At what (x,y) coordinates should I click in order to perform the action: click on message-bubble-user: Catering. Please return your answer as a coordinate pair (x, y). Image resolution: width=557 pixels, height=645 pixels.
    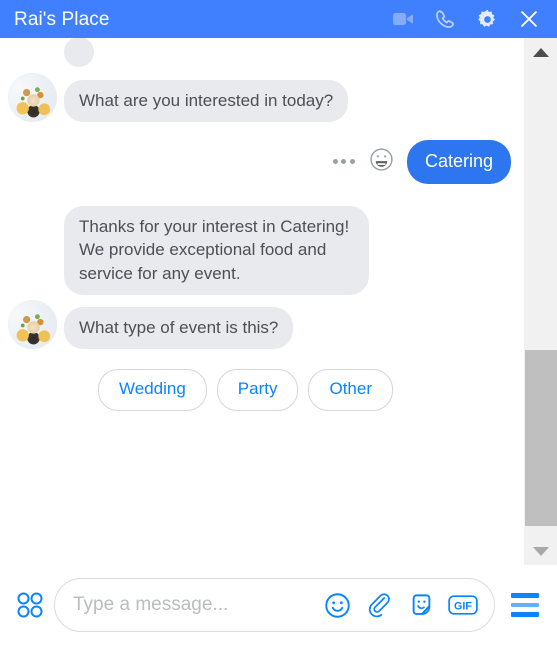
    Looking at the image, I should click on (458, 162).